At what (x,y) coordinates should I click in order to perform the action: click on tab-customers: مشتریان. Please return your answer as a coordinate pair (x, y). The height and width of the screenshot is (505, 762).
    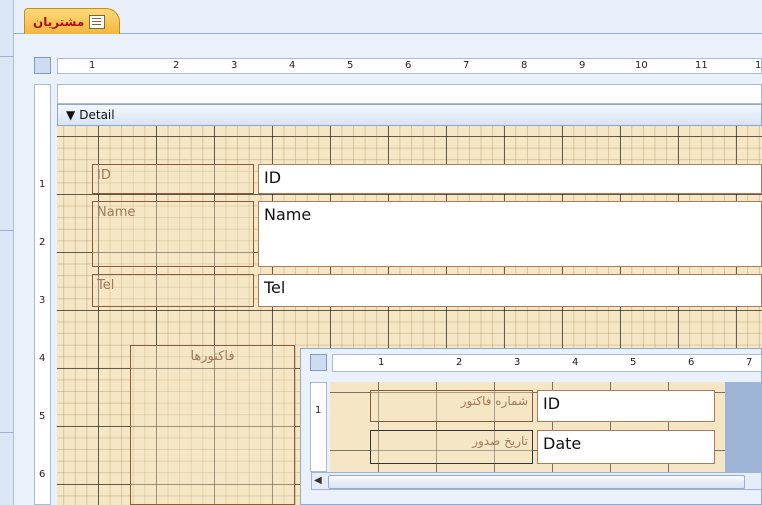
    Looking at the image, I should click on (72, 21).